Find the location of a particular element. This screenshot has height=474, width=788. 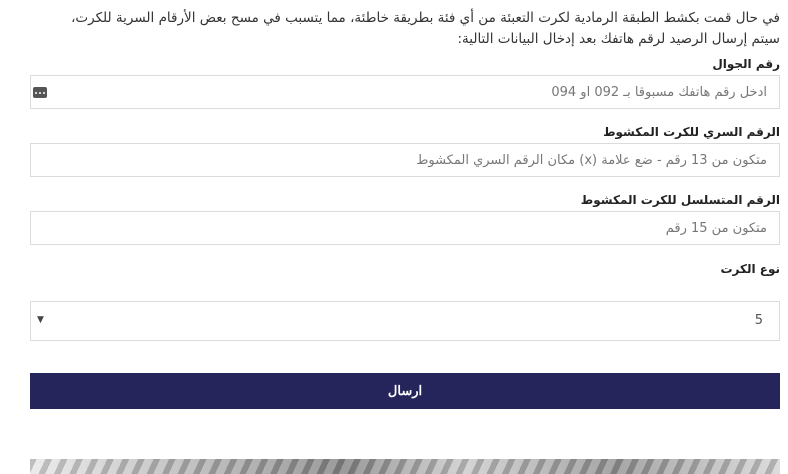

serial-field-wrapper is located at coordinates (405, 228).